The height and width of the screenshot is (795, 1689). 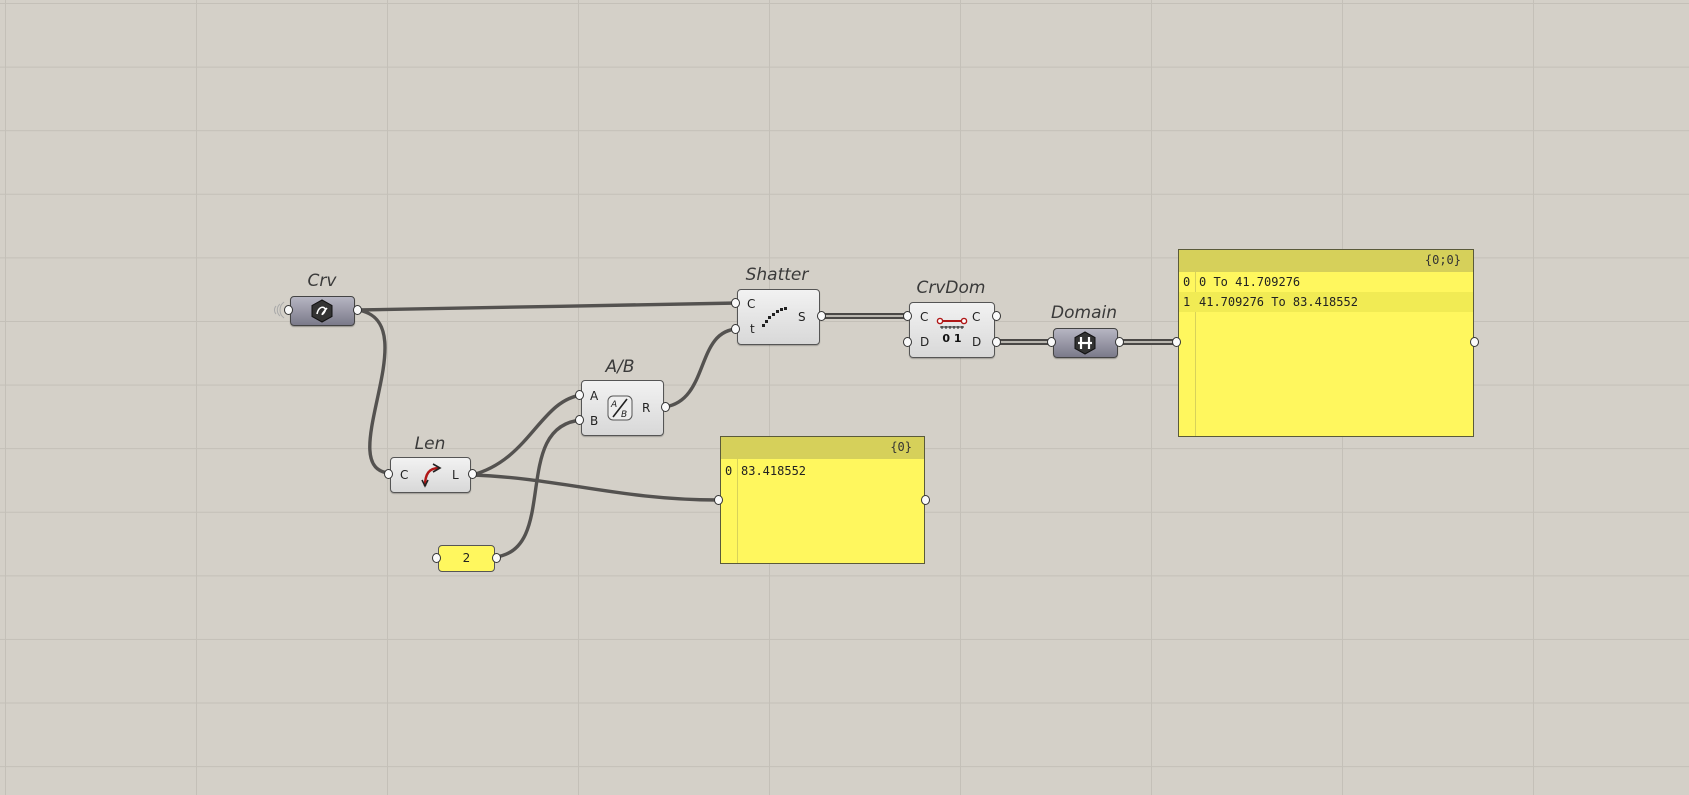 What do you see at coordinates (774, 471) in the screenshot?
I see `row-value: 83.418552` at bounding box center [774, 471].